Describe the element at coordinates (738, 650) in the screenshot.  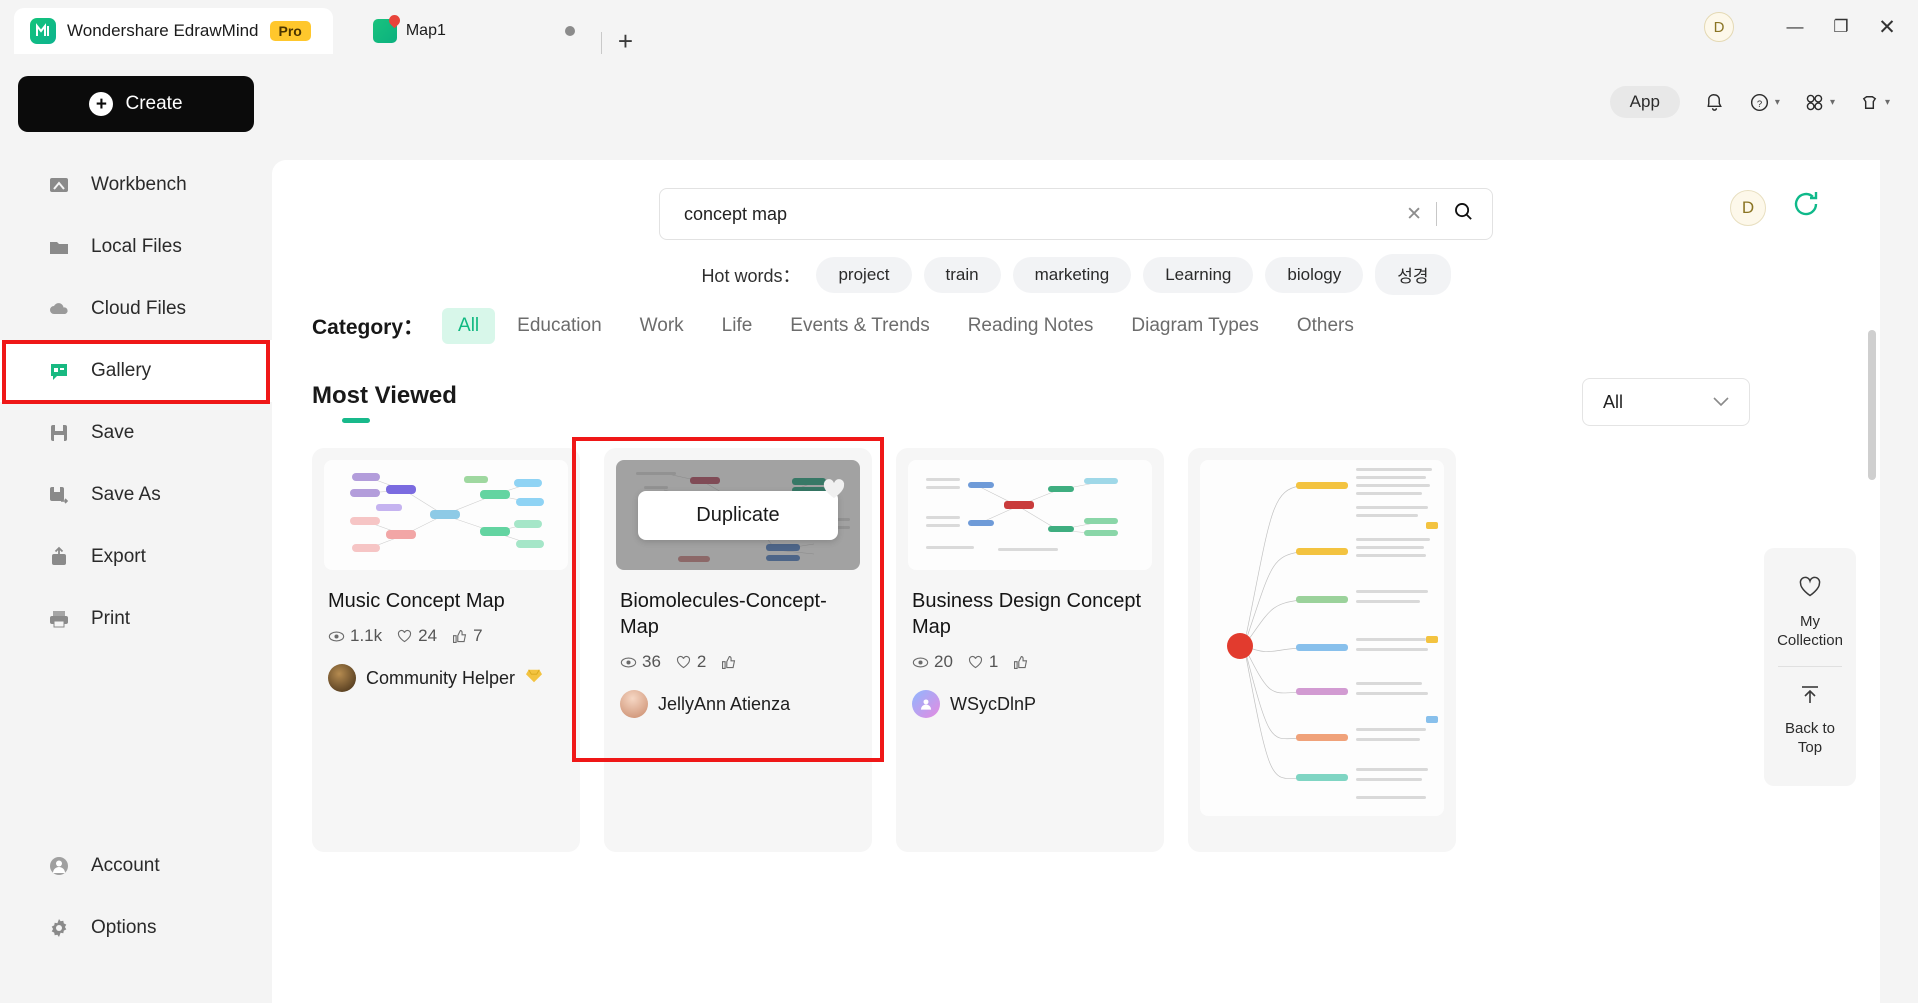
I see `template-card: Duplicate Biomolecules-Concept-Map 36 2` at that location.